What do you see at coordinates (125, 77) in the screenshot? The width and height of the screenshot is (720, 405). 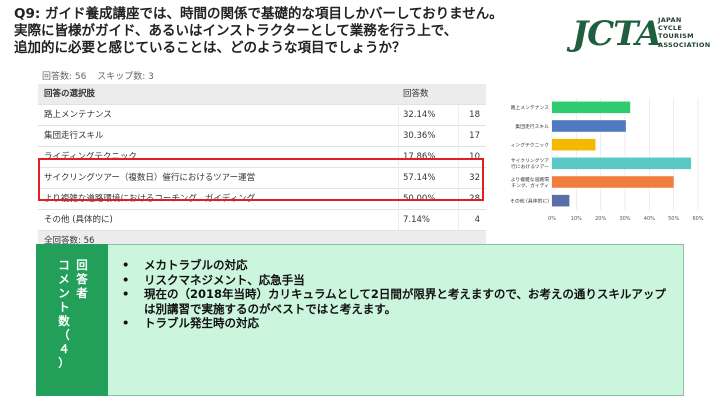 I see `skip-count: スキップ数: 3` at bounding box center [125, 77].